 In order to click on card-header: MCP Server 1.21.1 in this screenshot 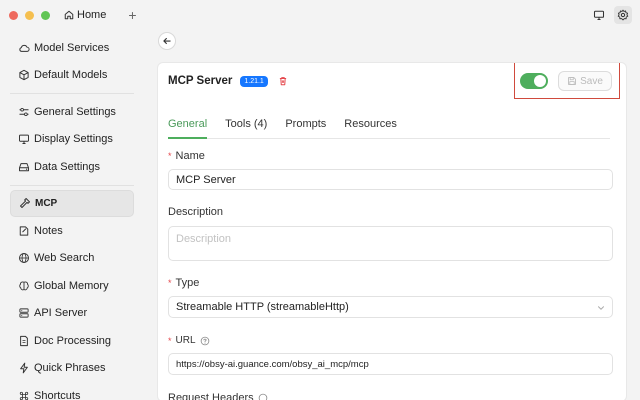, I will do `click(228, 81)`.